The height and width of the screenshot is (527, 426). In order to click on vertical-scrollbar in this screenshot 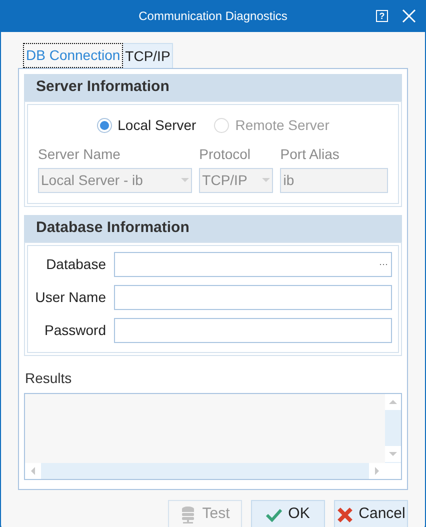, I will do `click(393, 428)`.